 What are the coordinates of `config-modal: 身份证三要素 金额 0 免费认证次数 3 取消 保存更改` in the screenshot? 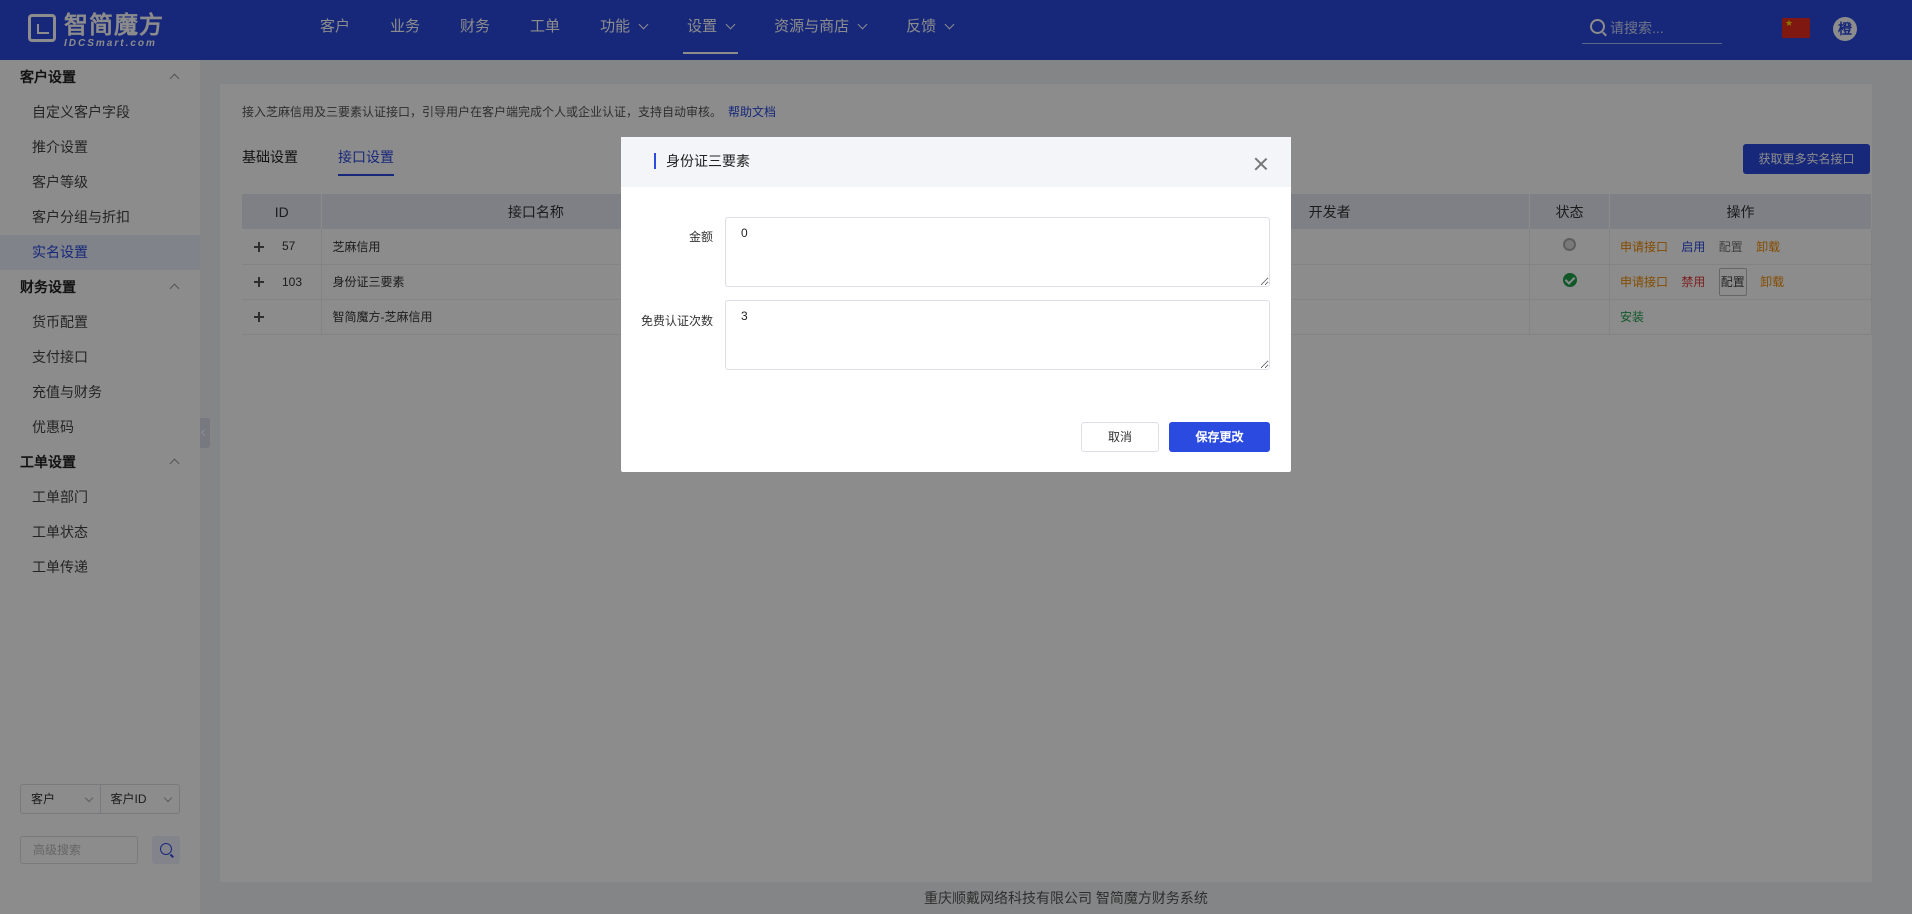 It's located at (956, 304).